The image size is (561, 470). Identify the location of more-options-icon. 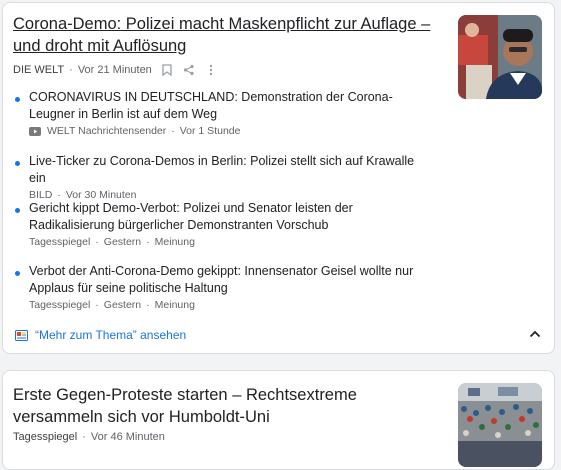
(211, 70).